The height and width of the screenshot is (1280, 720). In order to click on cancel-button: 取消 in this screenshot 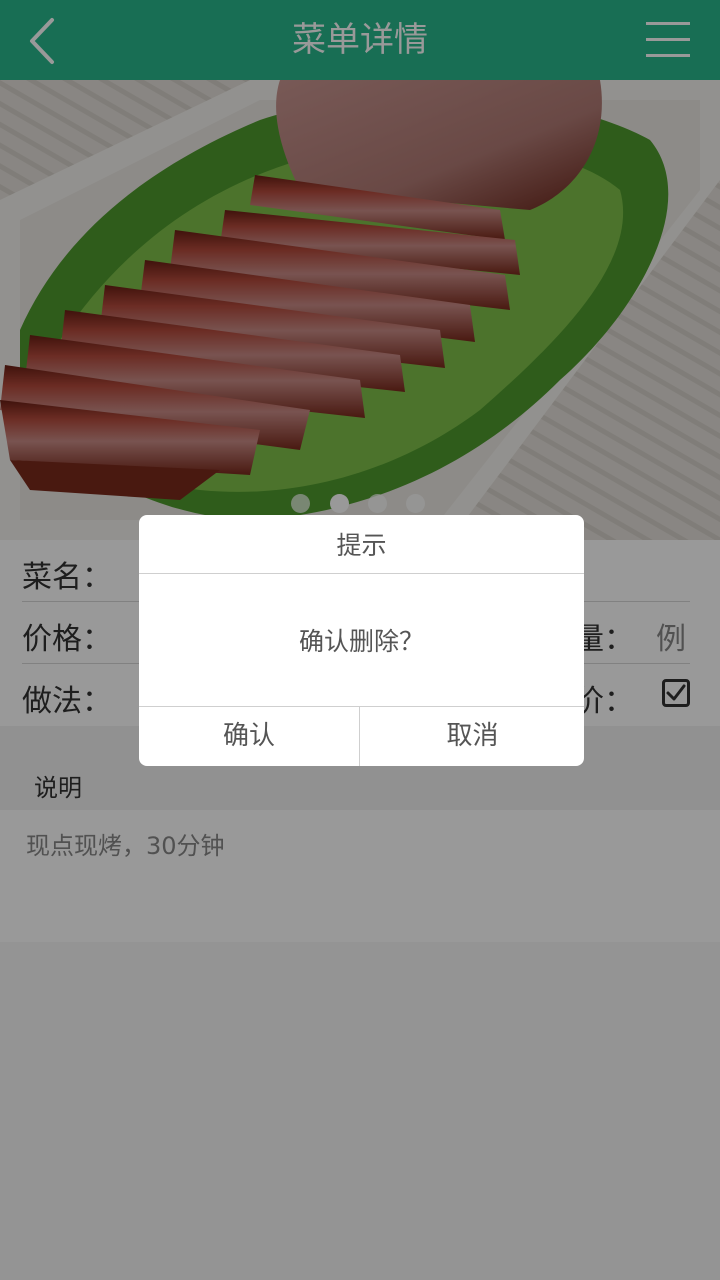, I will do `click(472, 736)`.